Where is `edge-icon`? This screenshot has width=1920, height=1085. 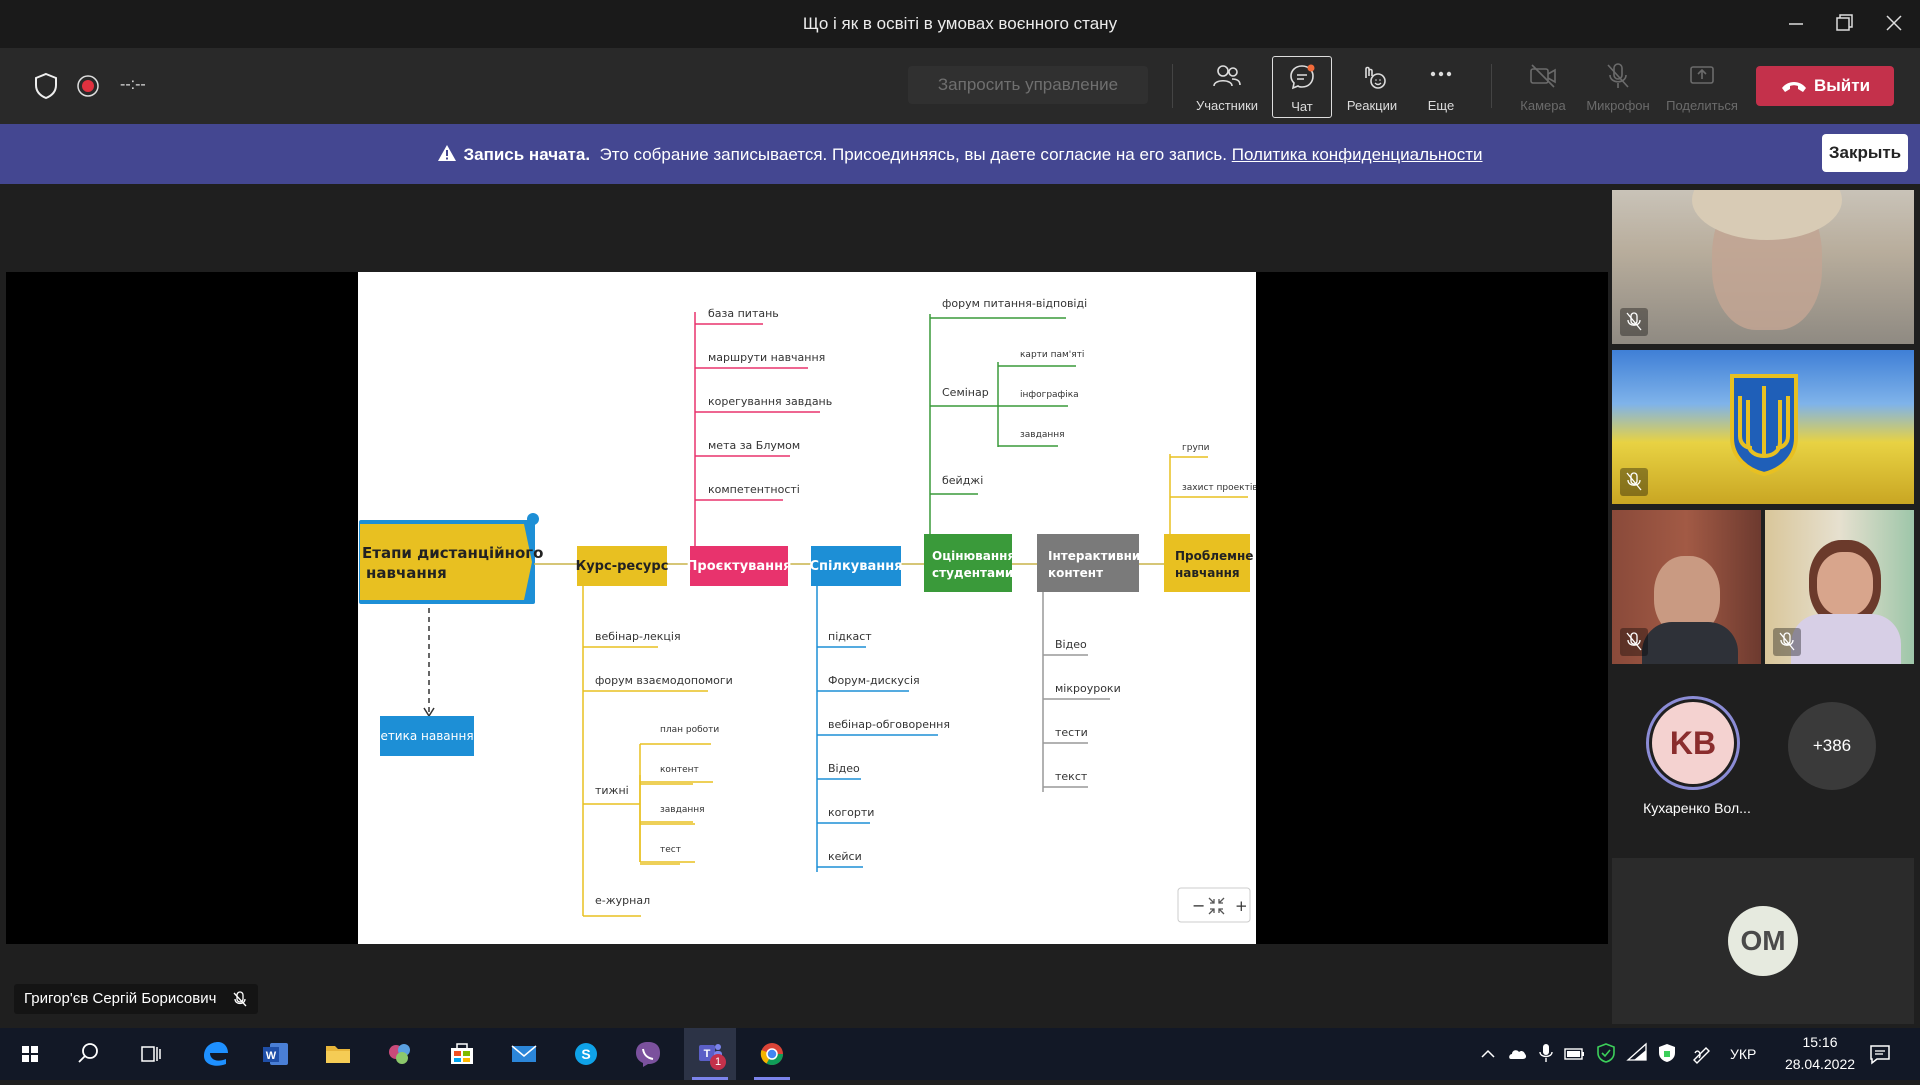
edge-icon is located at coordinates (216, 1054).